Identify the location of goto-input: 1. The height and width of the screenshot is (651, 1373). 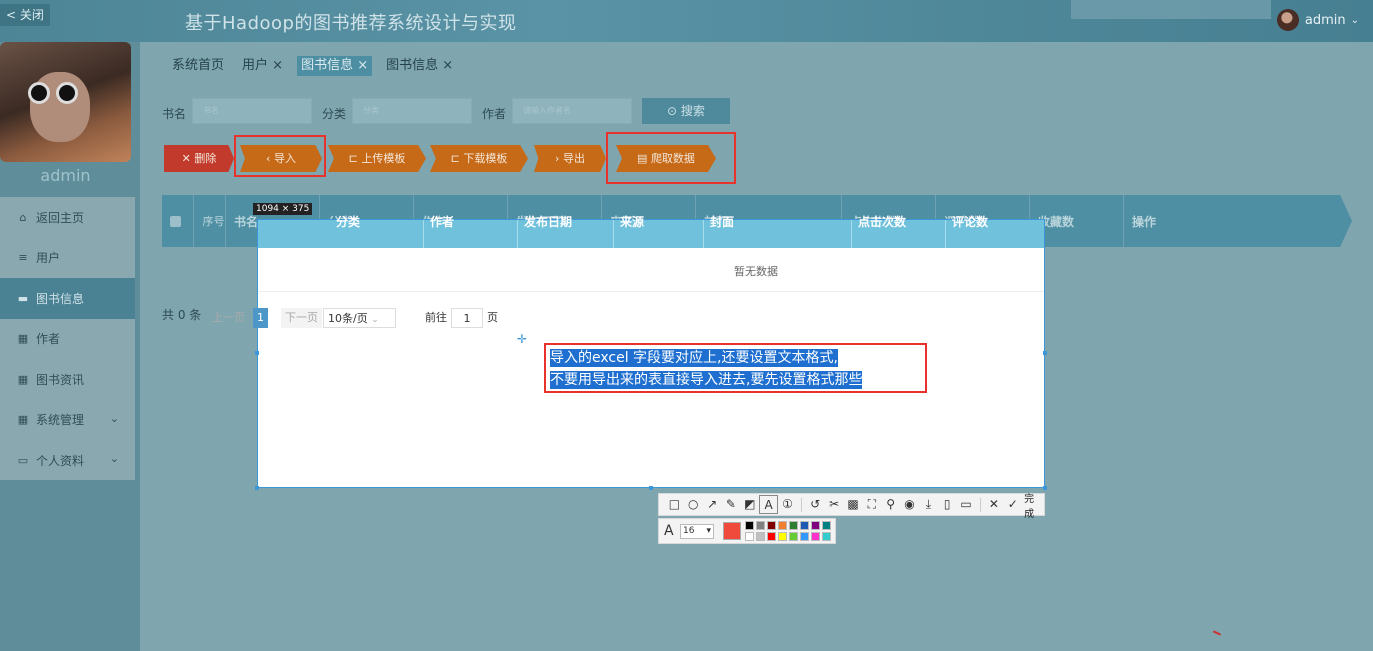
(467, 318).